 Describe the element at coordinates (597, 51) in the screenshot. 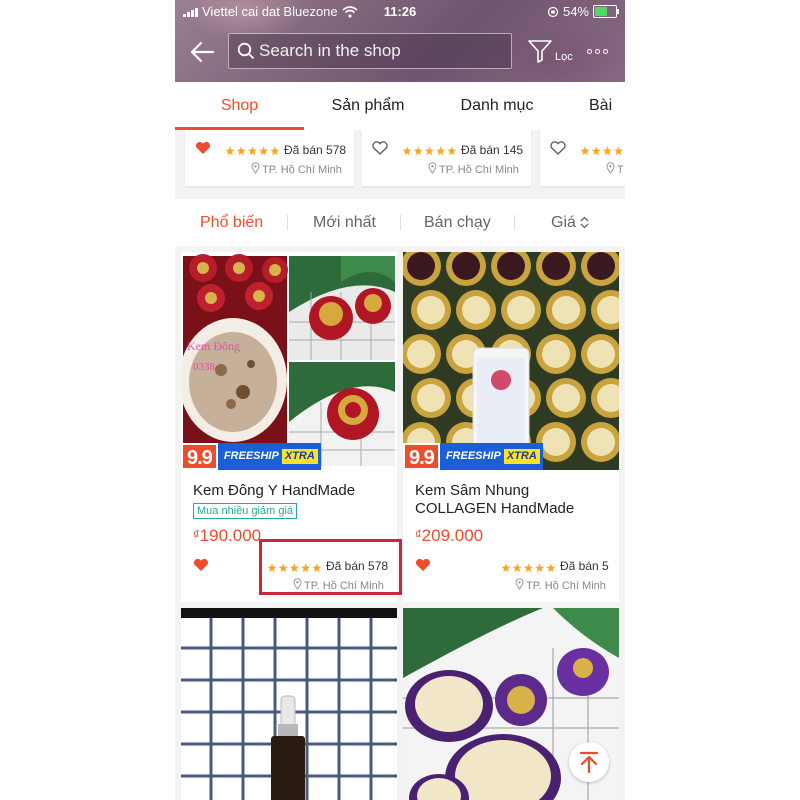

I see `more-icon` at that location.